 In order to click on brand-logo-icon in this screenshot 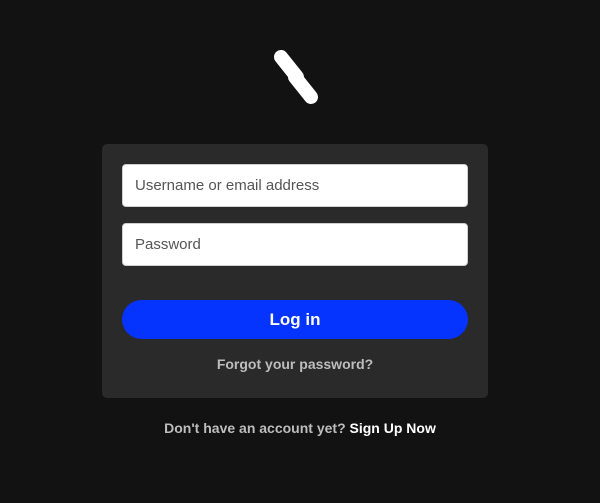, I will do `click(296, 77)`.